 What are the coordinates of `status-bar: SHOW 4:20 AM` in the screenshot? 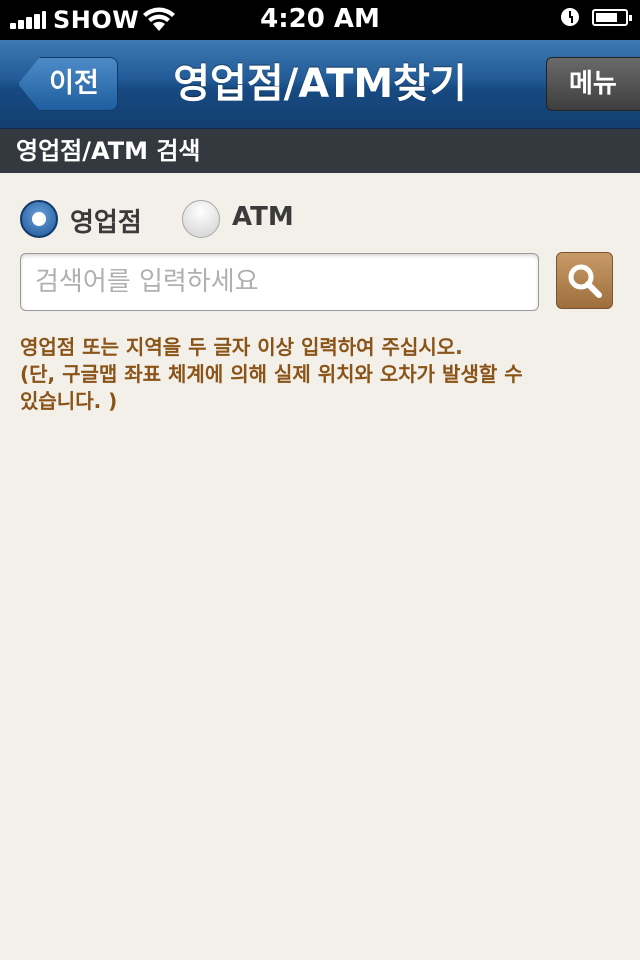 It's located at (320, 20).